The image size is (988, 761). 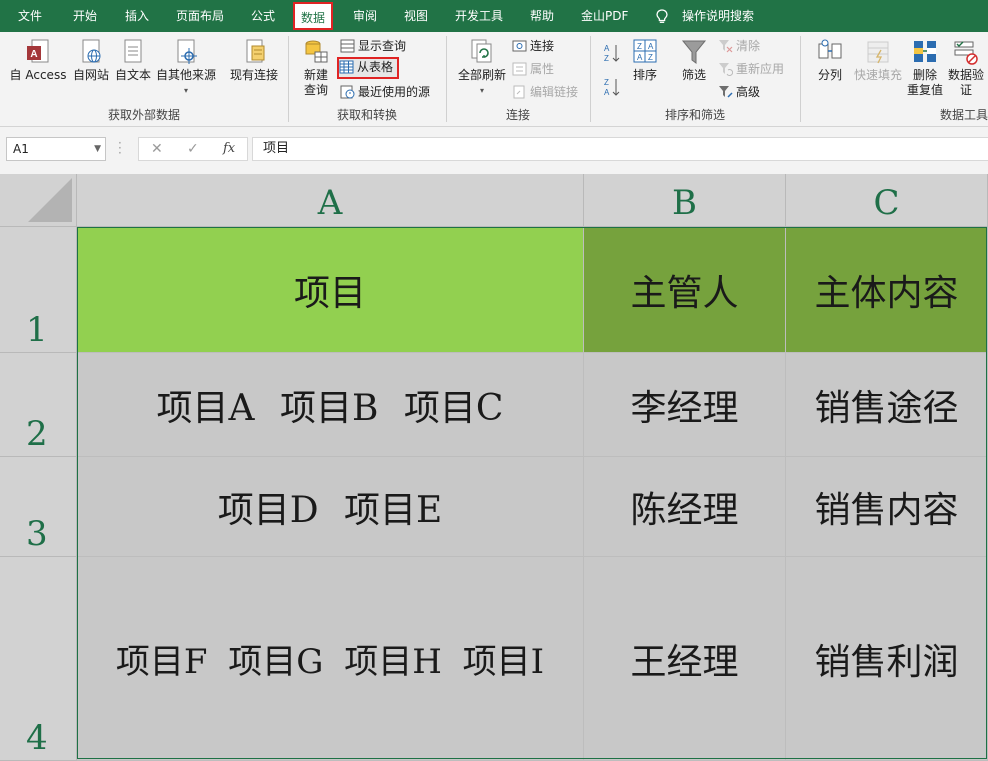 What do you see at coordinates (966, 68) in the screenshot?
I see `data-validation-button: 数据验 证` at bounding box center [966, 68].